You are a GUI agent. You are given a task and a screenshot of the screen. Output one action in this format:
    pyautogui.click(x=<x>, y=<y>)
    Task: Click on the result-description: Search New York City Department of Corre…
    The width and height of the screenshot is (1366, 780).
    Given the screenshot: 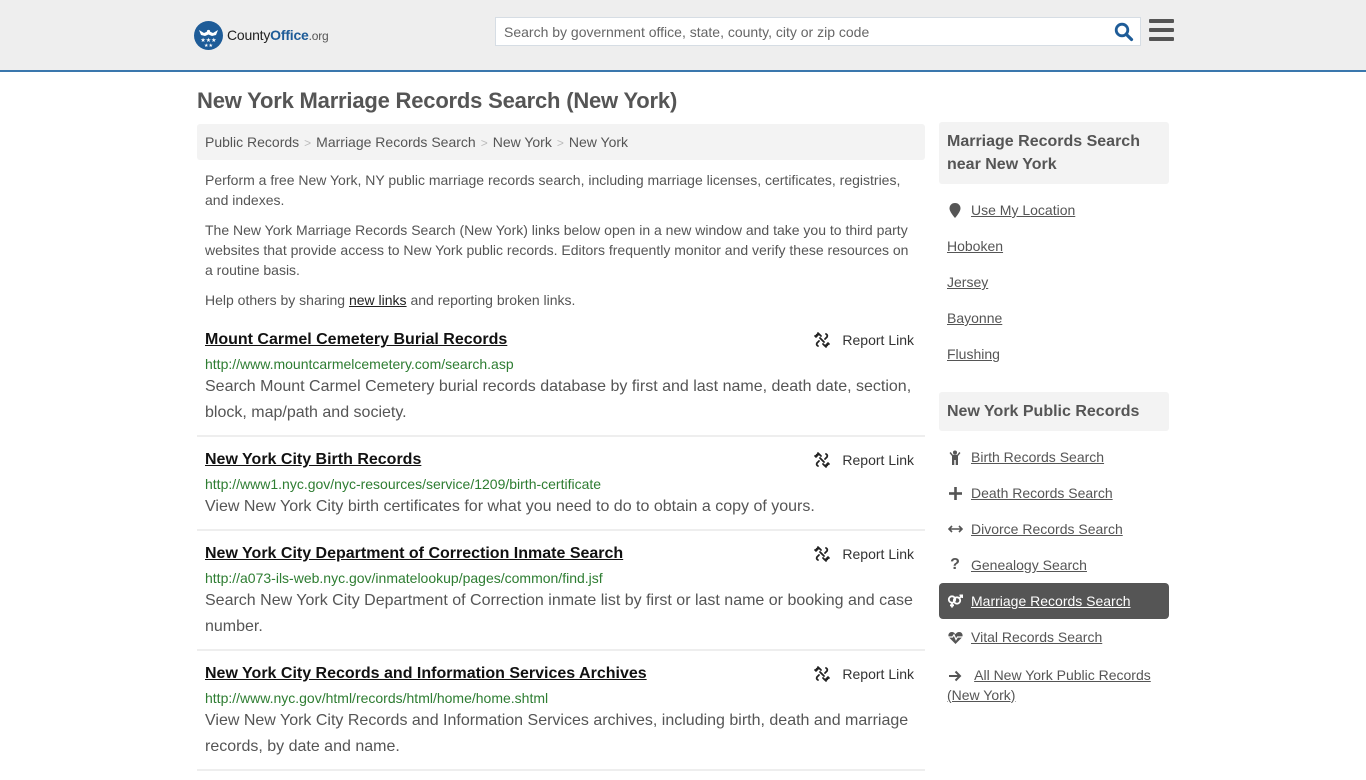 What is the action you would take?
    pyautogui.click(x=559, y=613)
    